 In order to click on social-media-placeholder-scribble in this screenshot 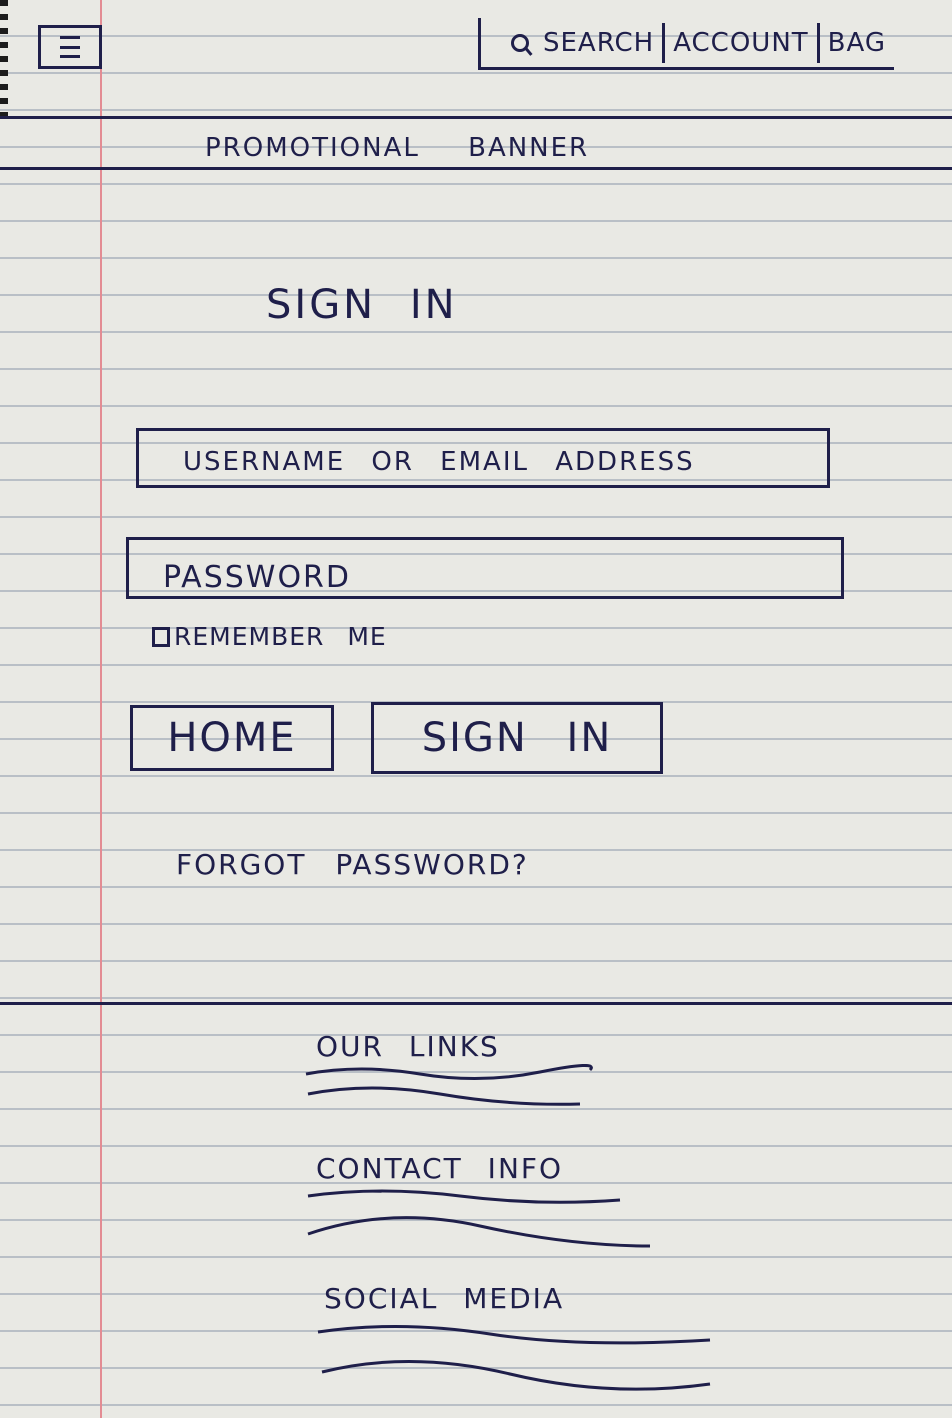, I will do `click(514, 1357)`.